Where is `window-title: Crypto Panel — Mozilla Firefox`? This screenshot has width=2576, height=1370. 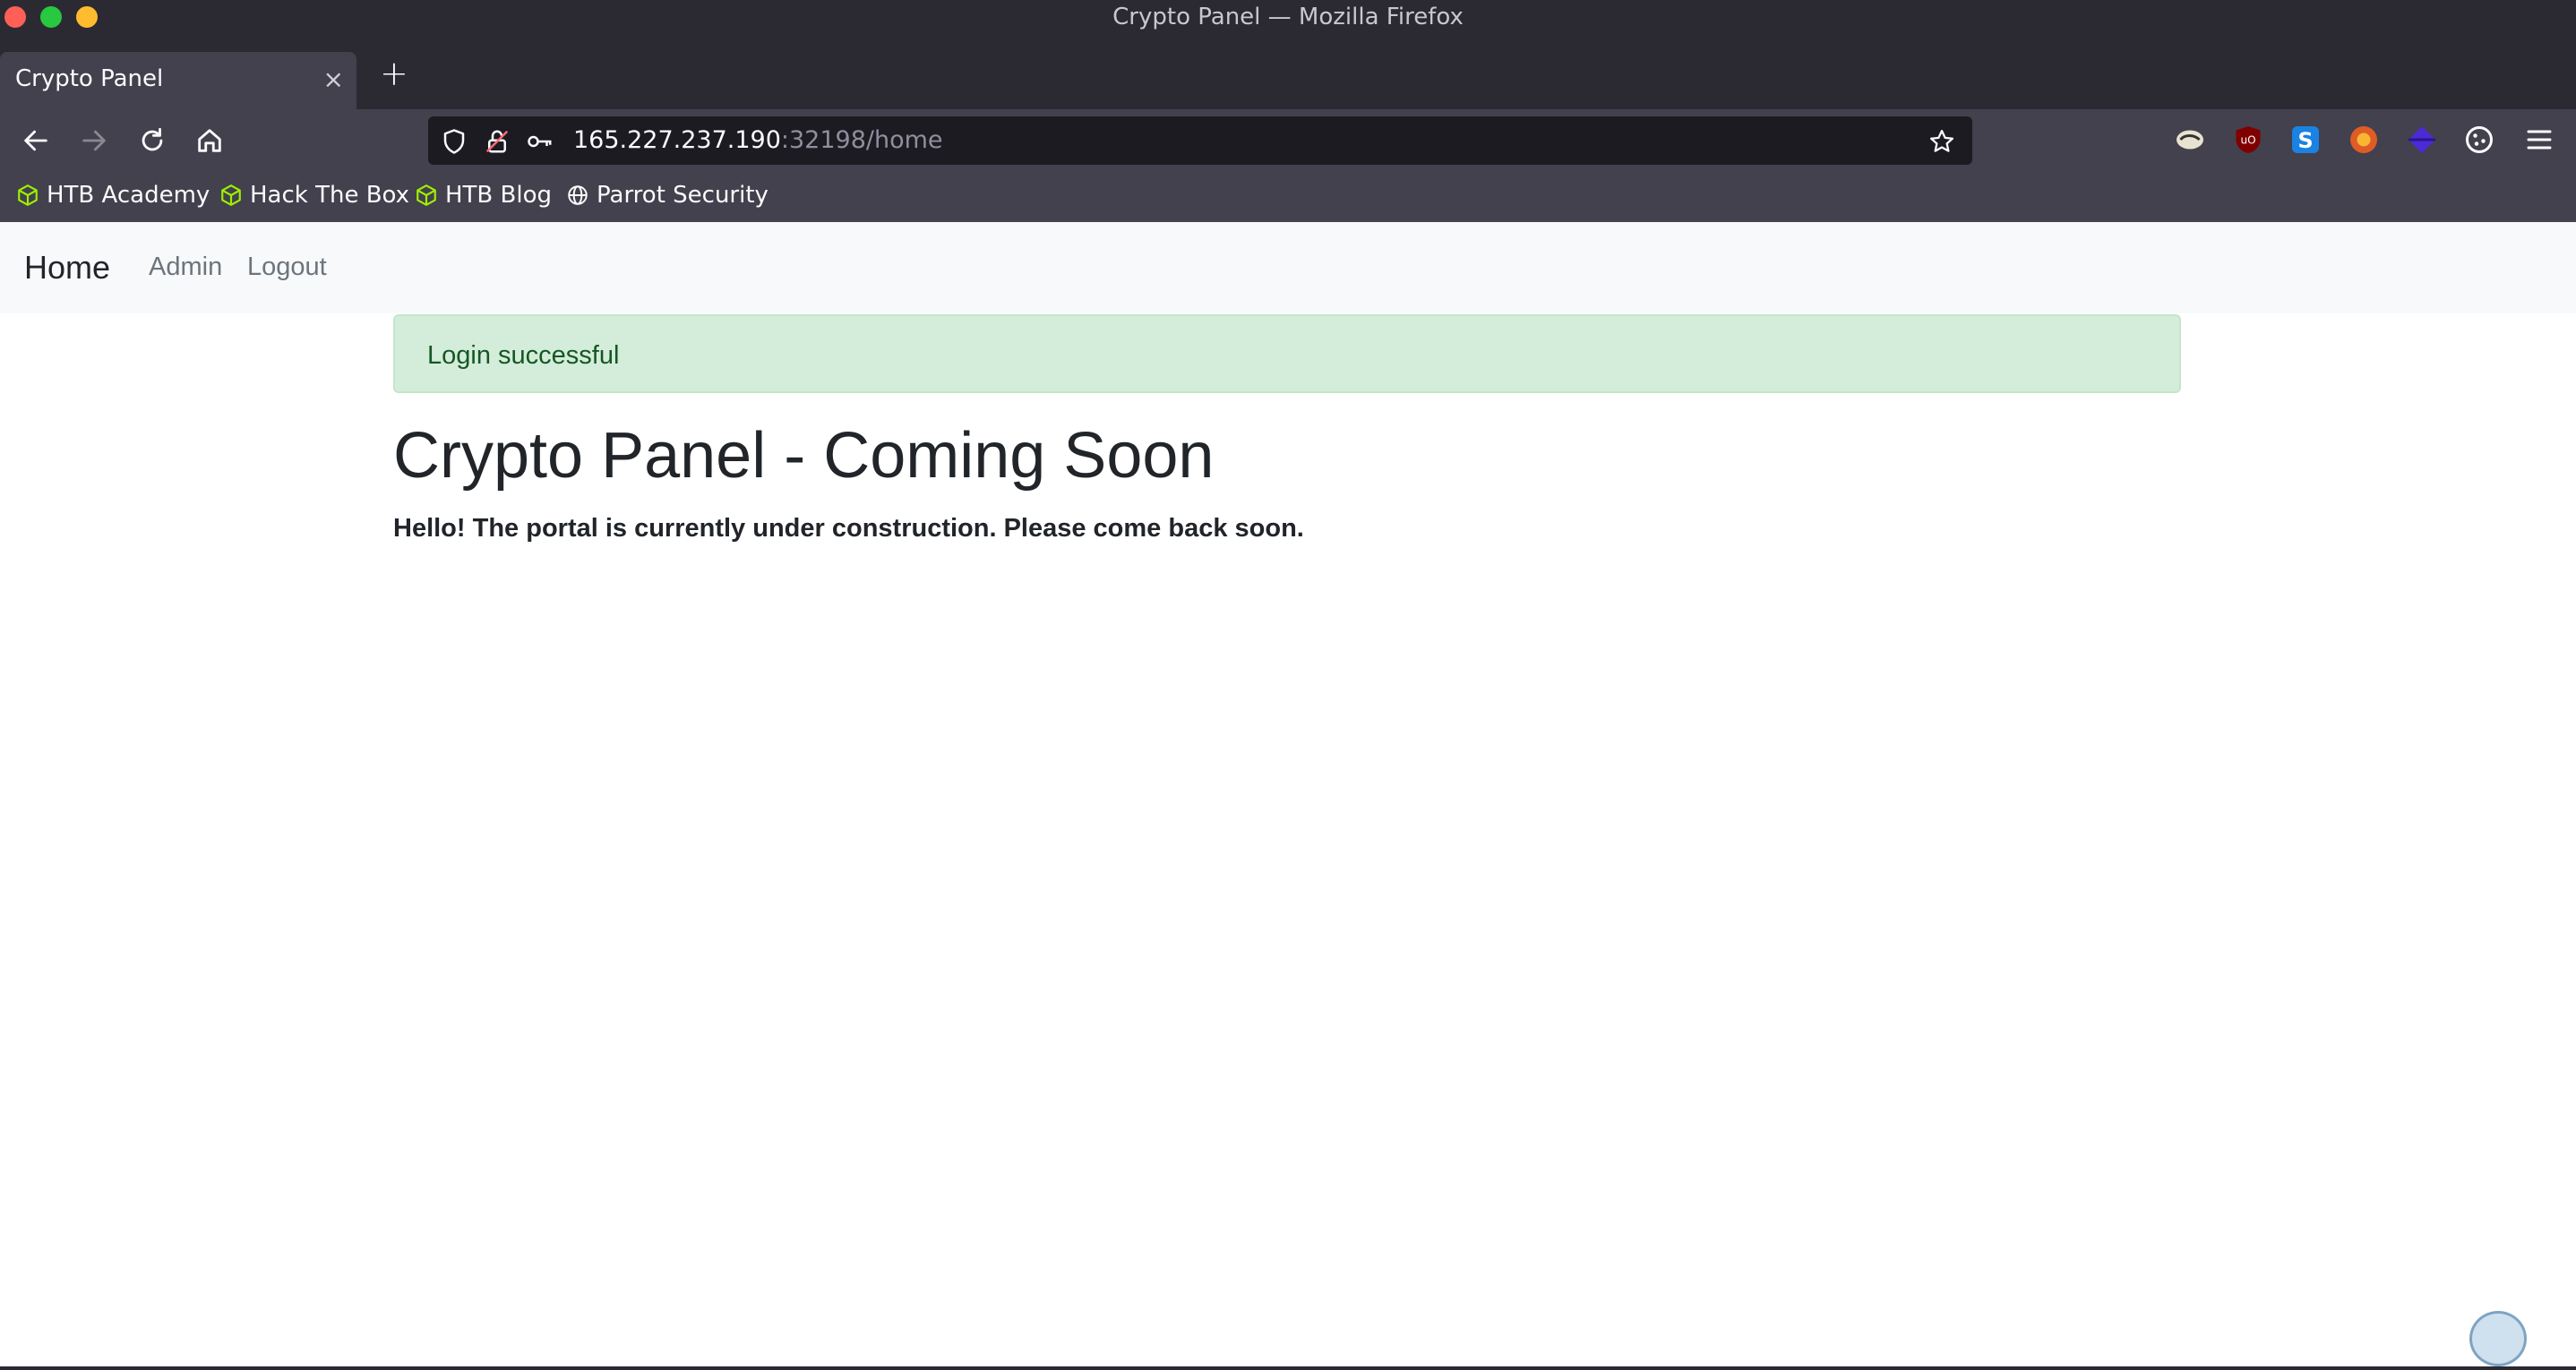
window-title: Crypto Panel — Mozilla Firefox is located at coordinates (1288, 17).